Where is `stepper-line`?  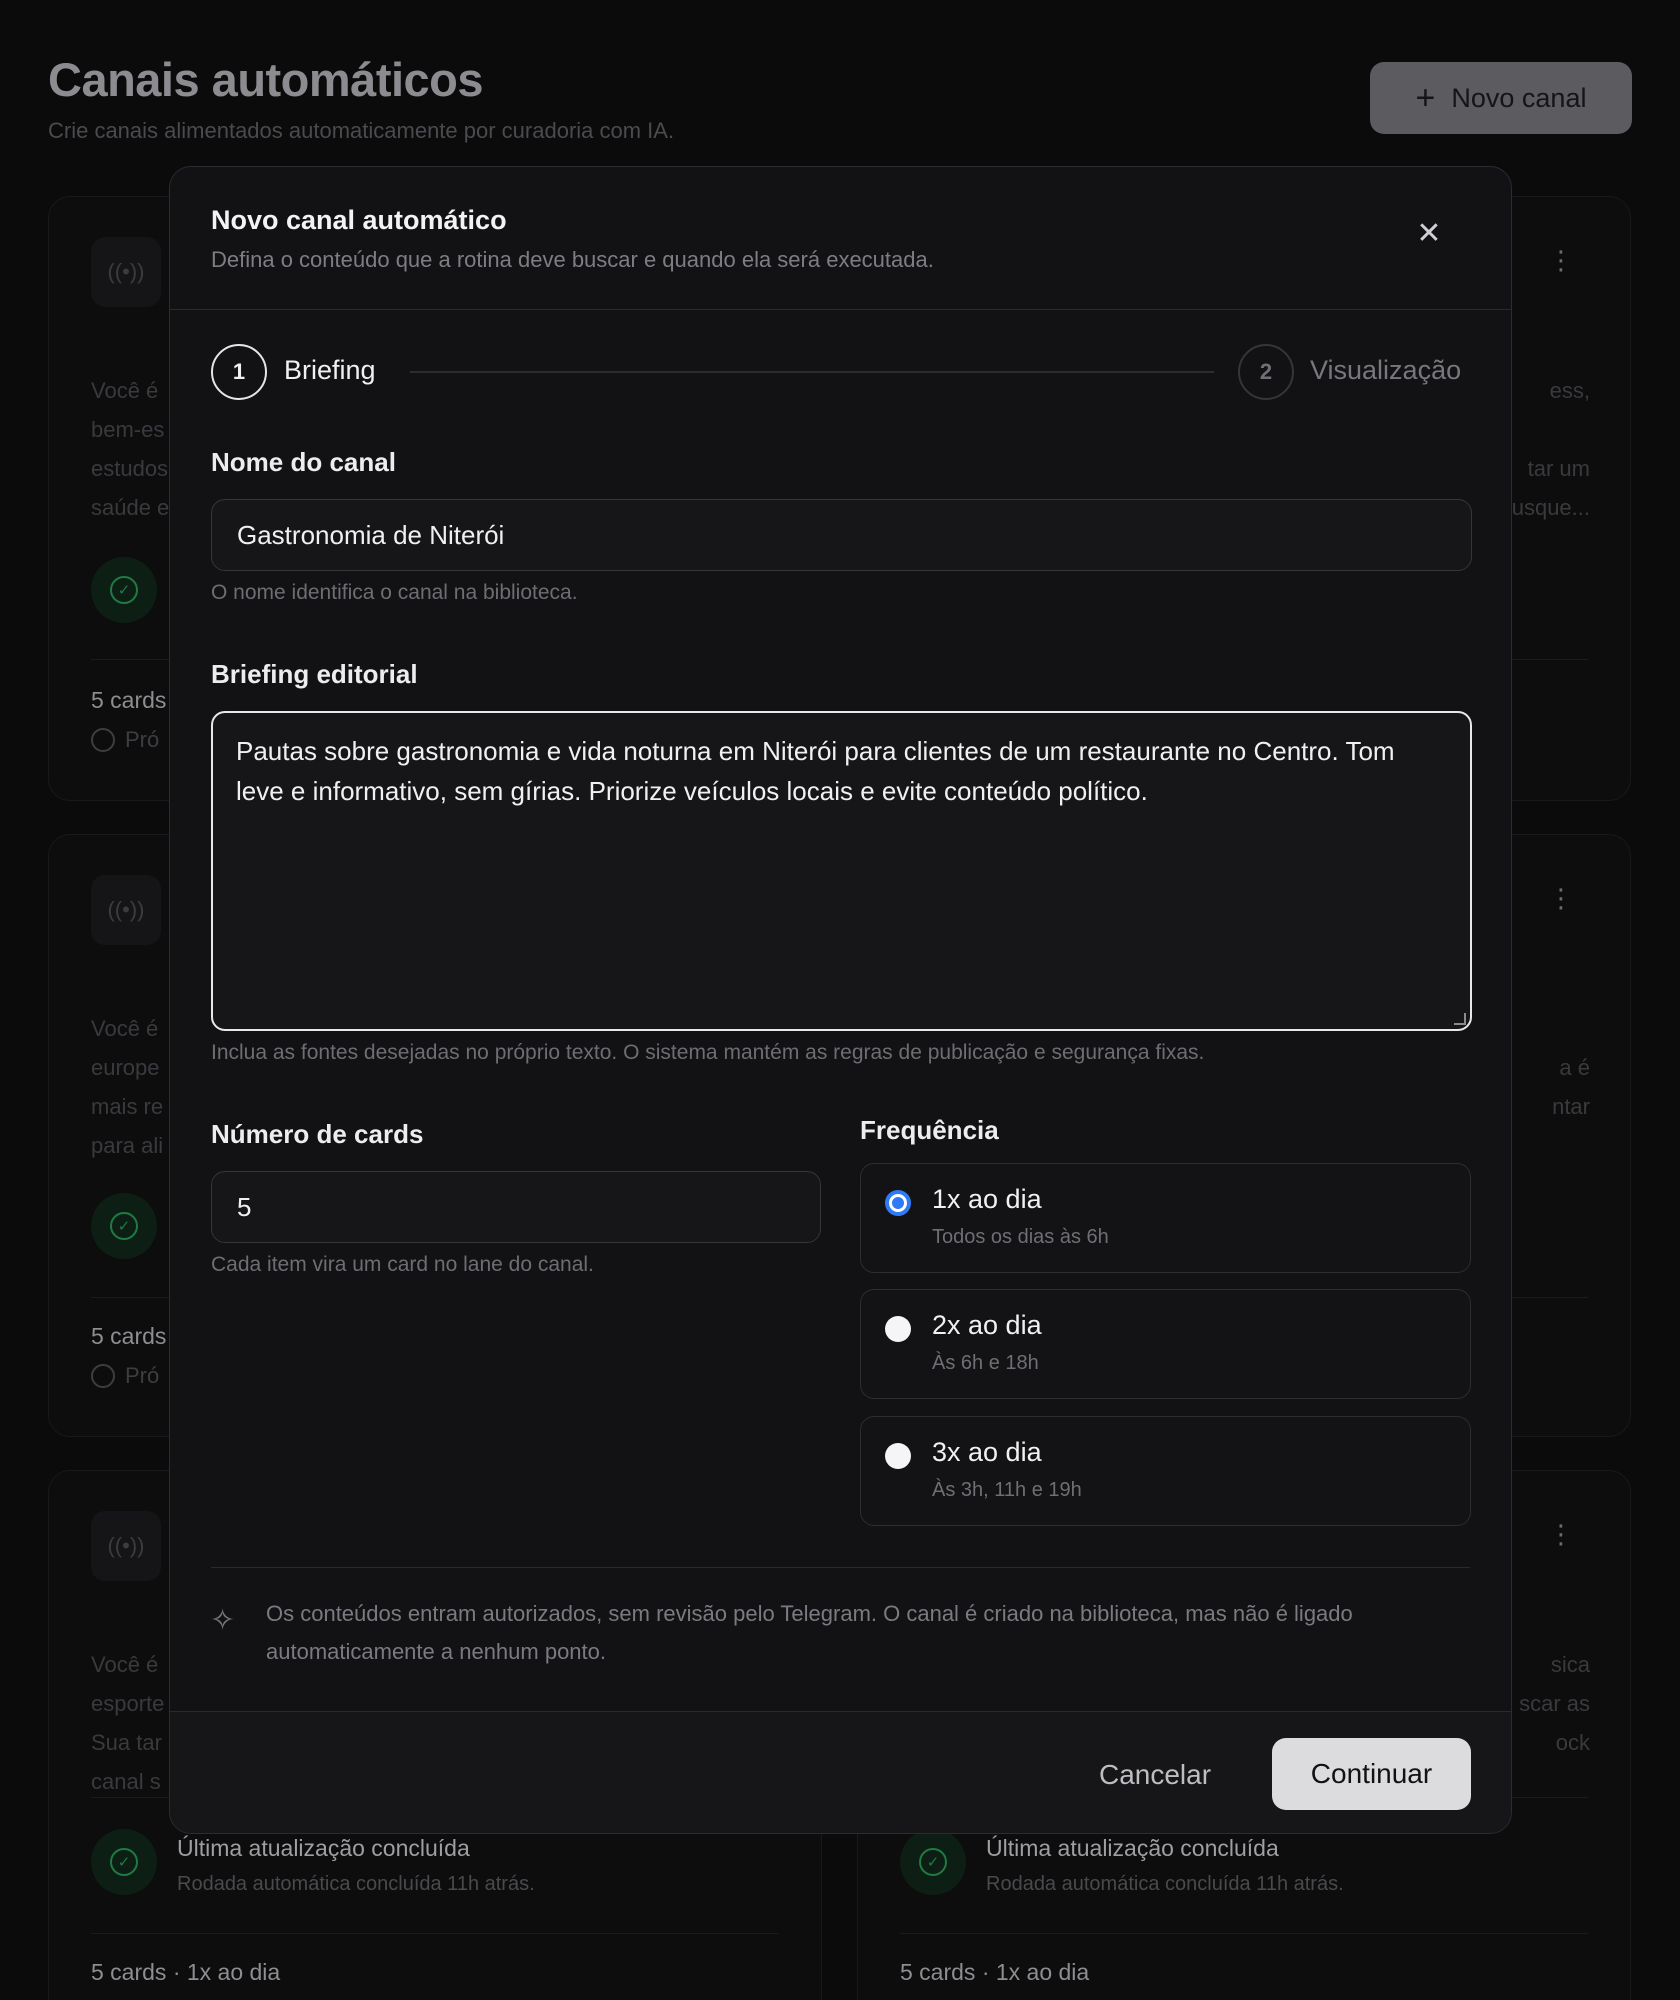 stepper-line is located at coordinates (812, 372).